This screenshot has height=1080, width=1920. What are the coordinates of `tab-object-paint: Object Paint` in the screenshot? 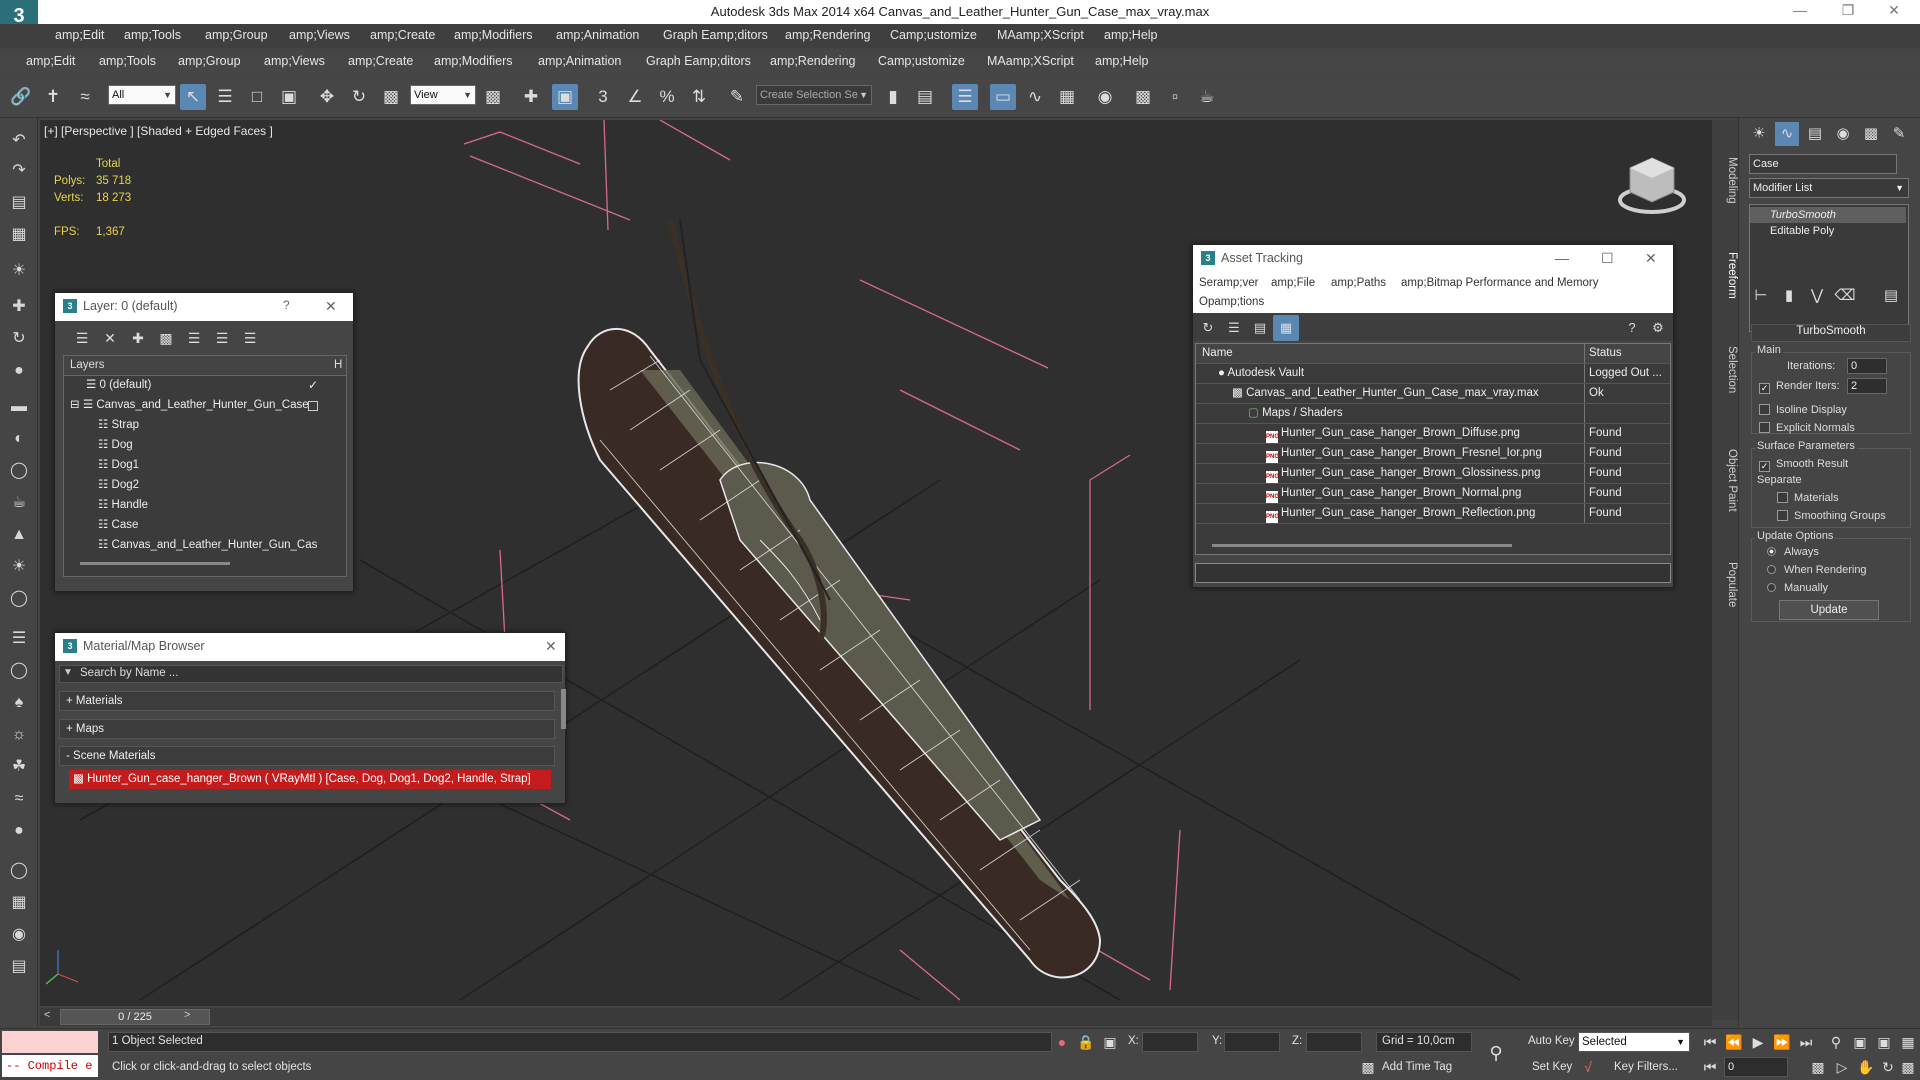 It's located at (1725, 480).